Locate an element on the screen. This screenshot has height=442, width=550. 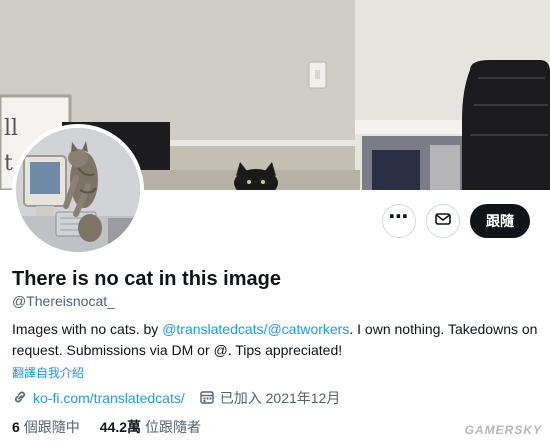
joined-item: 已加入 2021年12月 is located at coordinates (270, 398).